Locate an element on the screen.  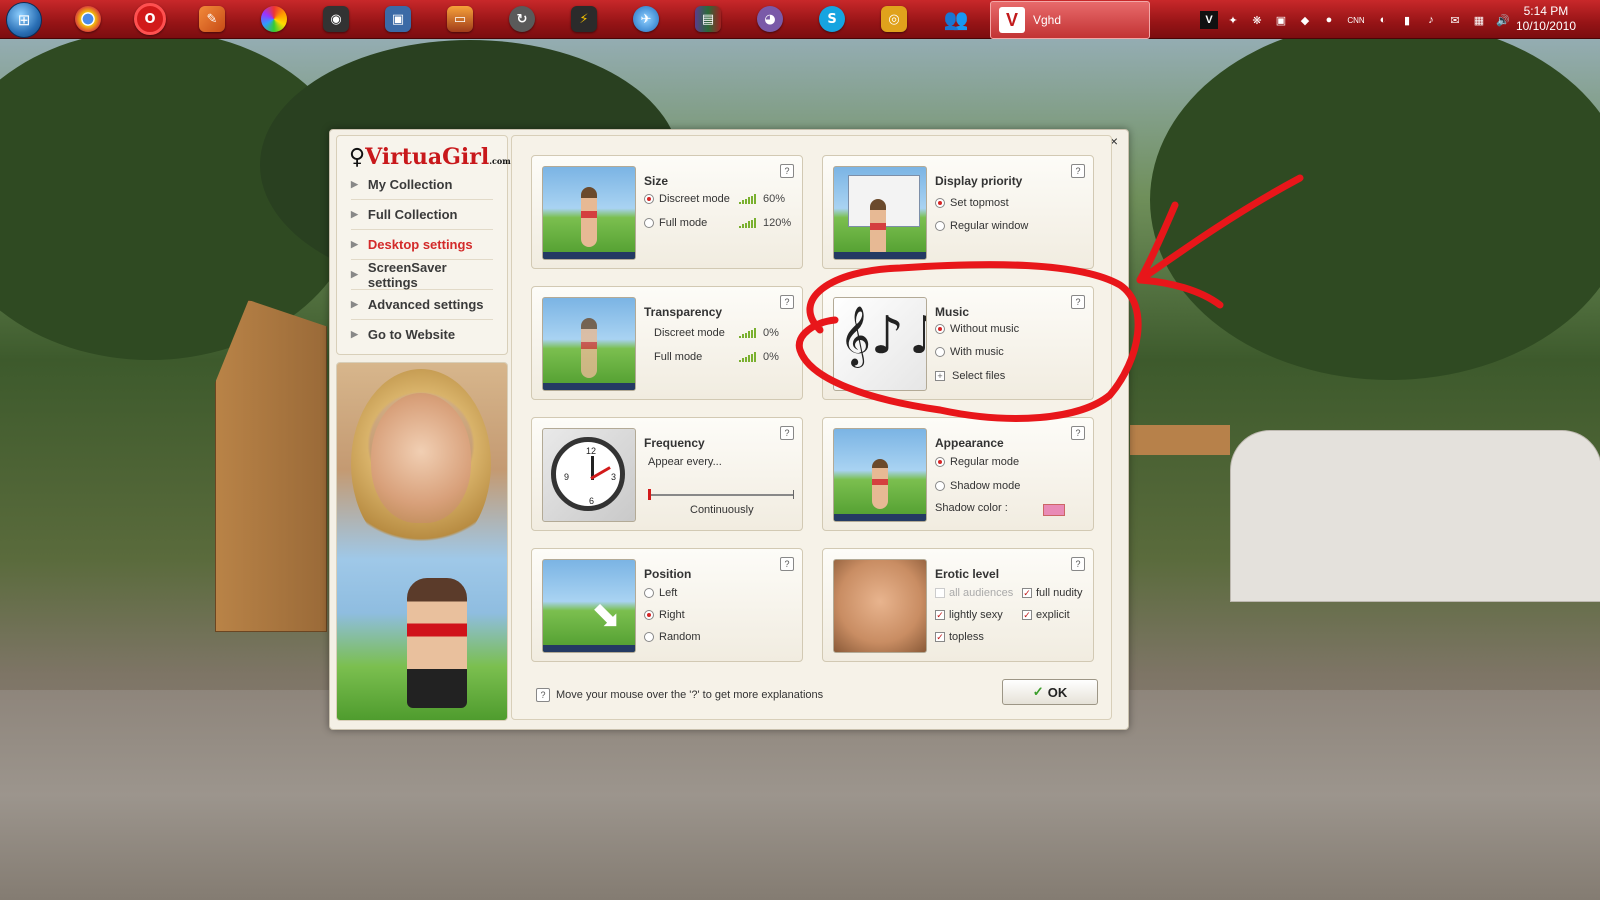
picasa-icon is located at coordinates (274, 19).